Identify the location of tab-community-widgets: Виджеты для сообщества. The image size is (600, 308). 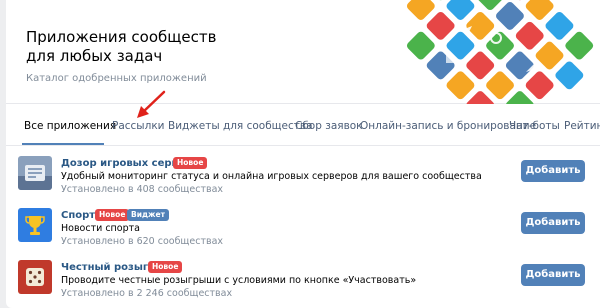
(240, 126).